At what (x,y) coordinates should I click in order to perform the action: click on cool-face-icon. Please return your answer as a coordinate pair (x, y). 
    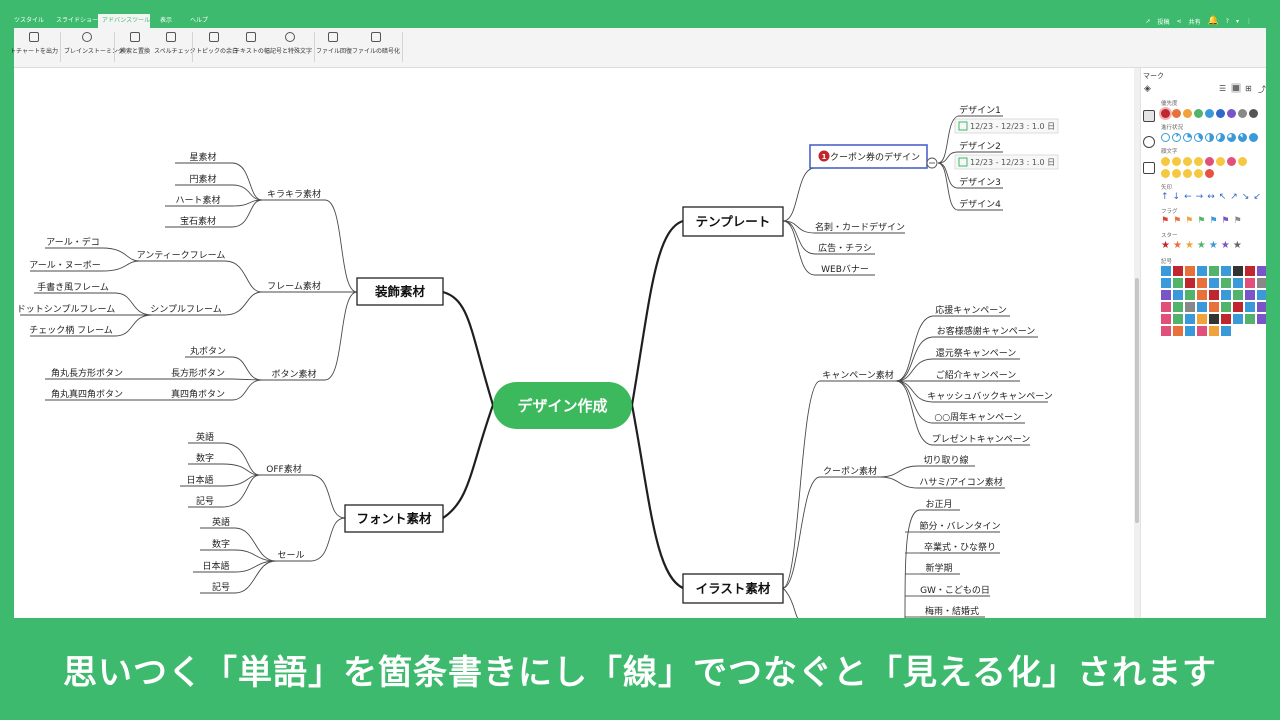
    Looking at the image, I should click on (1220, 161).